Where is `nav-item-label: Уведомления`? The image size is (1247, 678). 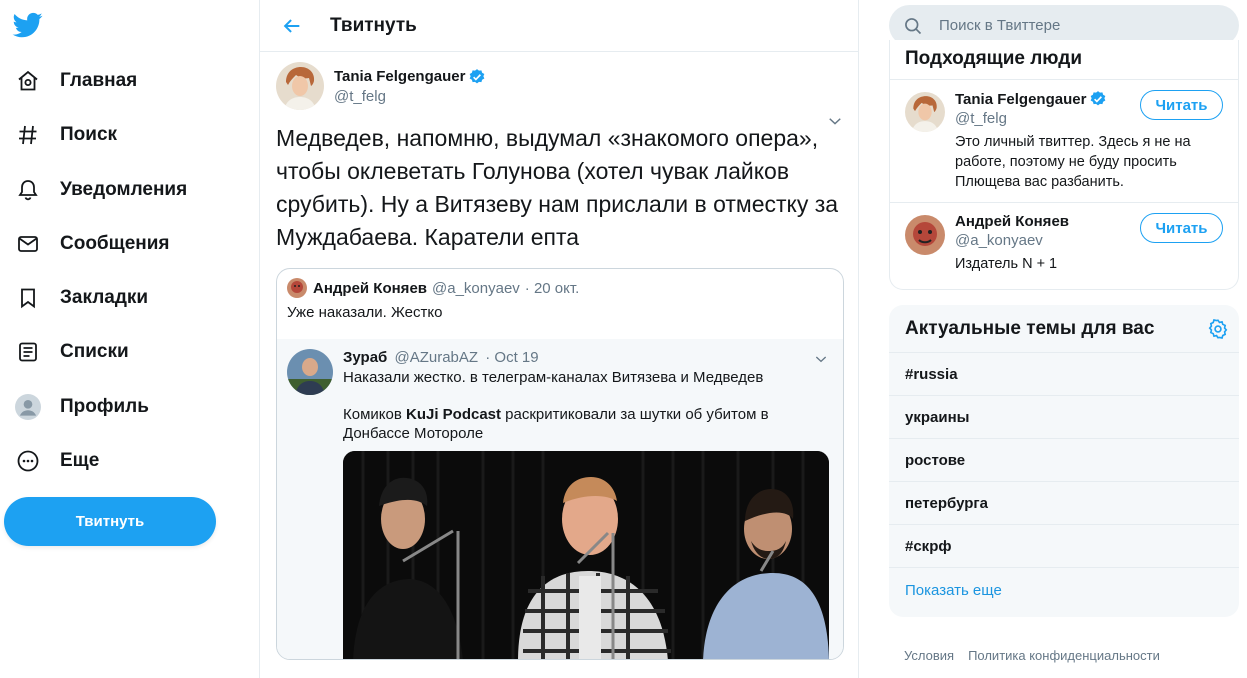 nav-item-label: Уведомления is located at coordinates (124, 189).